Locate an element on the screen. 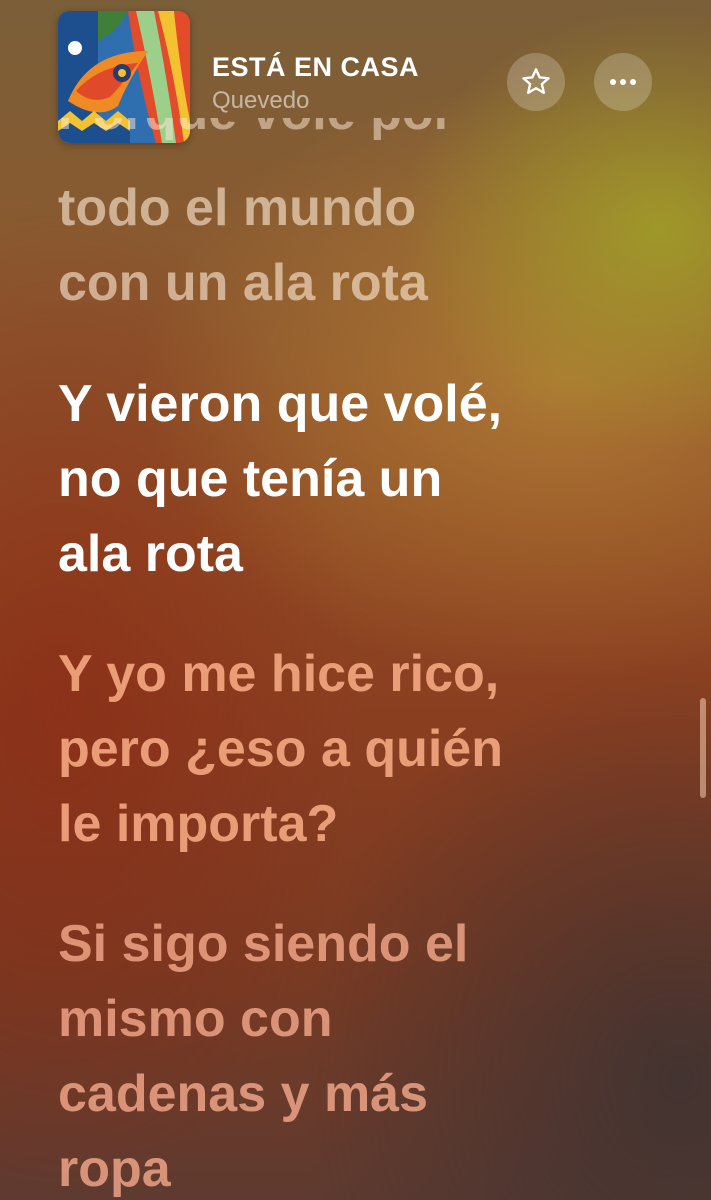 This screenshot has height=1200, width=711. star-icon is located at coordinates (536, 81).